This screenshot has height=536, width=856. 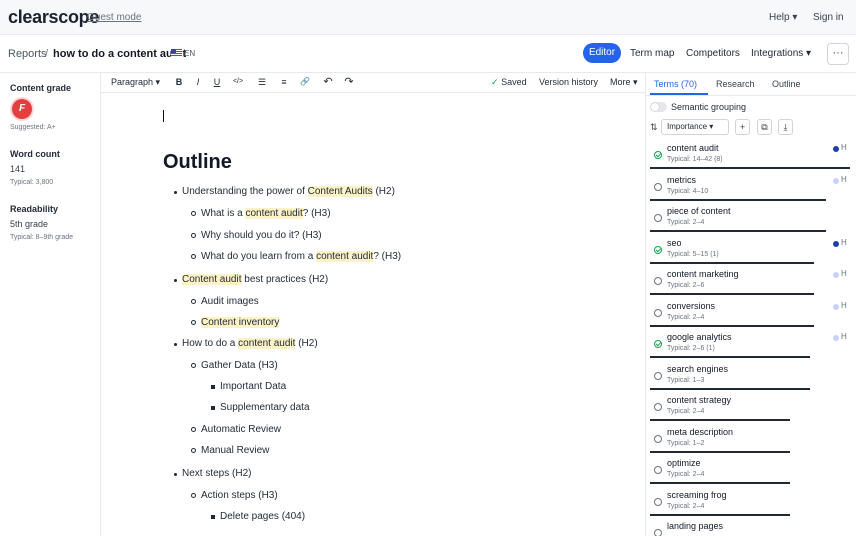 I want to click on term-name: metrics, so click(x=681, y=179).